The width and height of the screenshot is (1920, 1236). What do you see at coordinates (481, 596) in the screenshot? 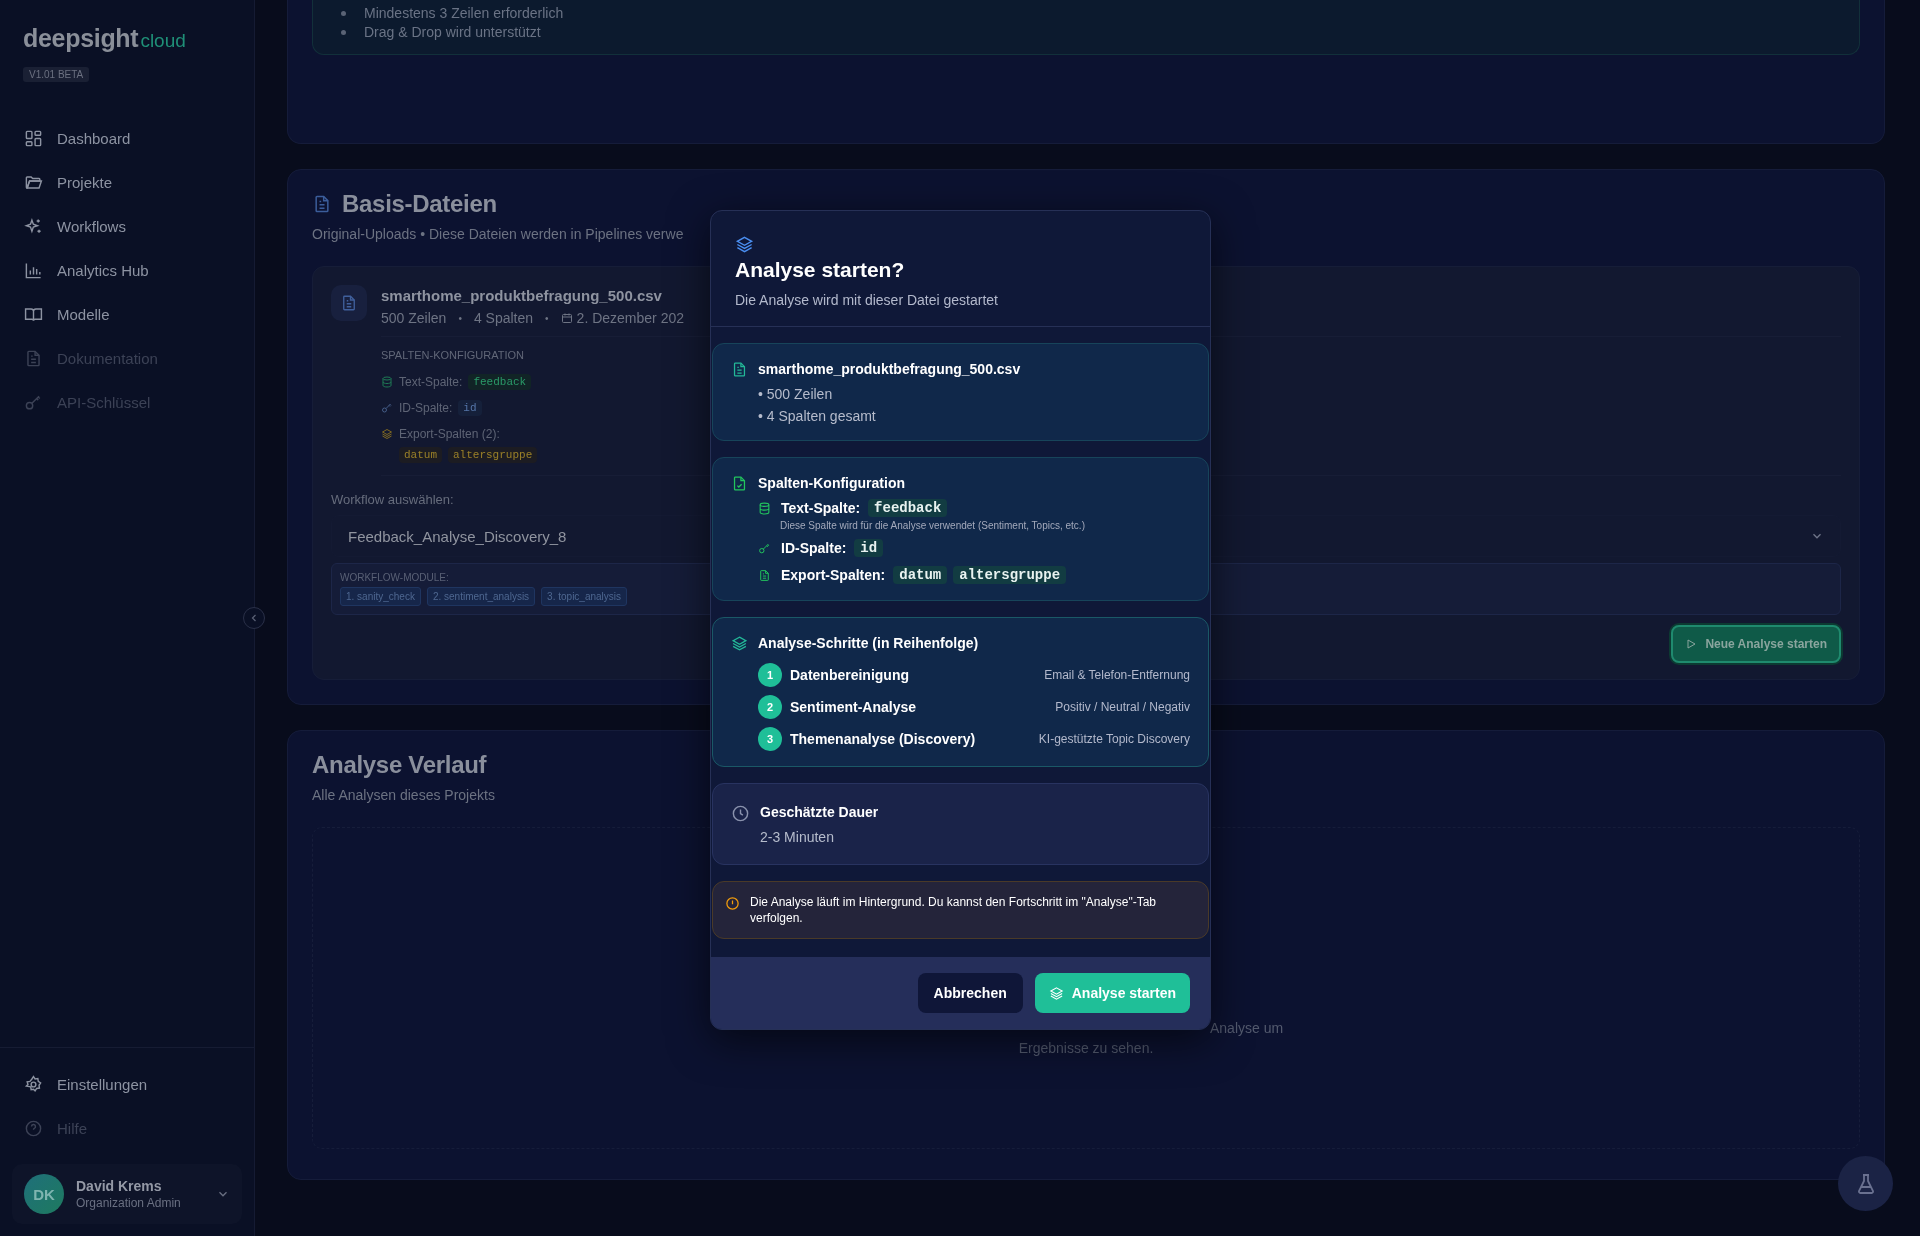
I see `module-tag: 2. sentiment_analysis` at bounding box center [481, 596].